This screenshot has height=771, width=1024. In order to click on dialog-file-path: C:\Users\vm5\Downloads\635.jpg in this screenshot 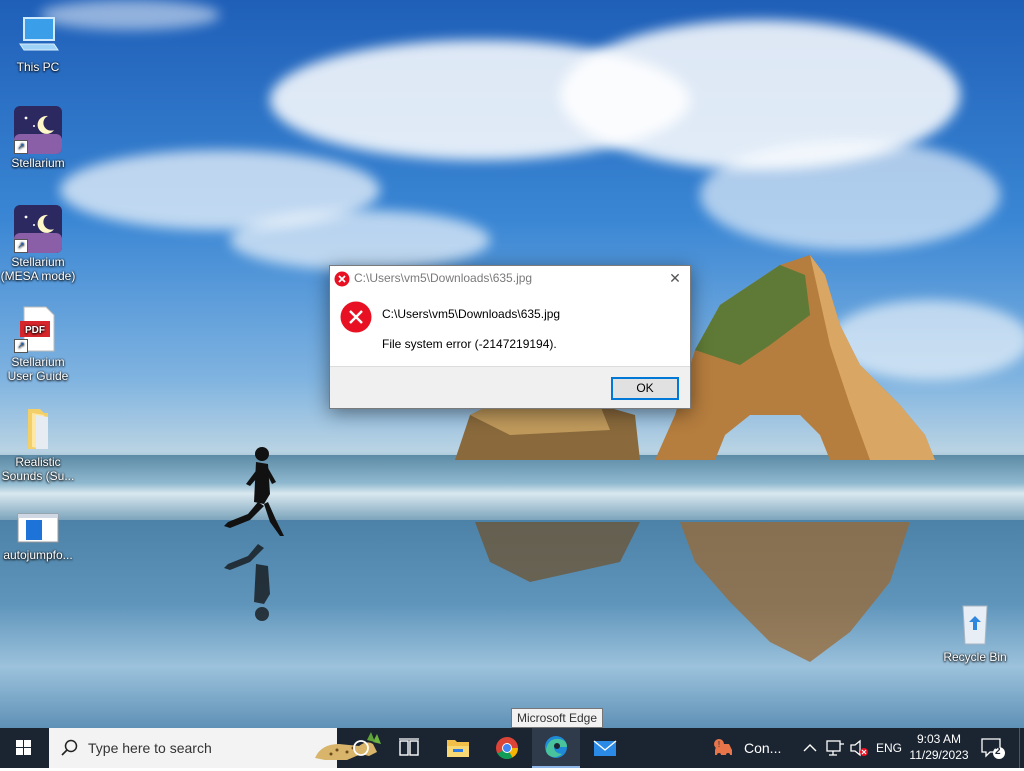, I will do `click(471, 314)`.